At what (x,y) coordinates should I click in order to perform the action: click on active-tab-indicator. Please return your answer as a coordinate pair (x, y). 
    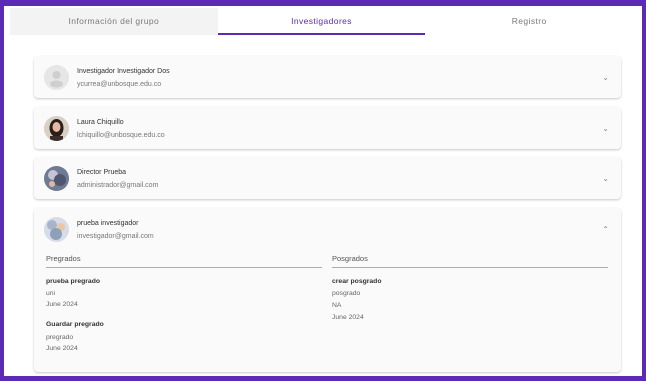
    Looking at the image, I should click on (321, 34).